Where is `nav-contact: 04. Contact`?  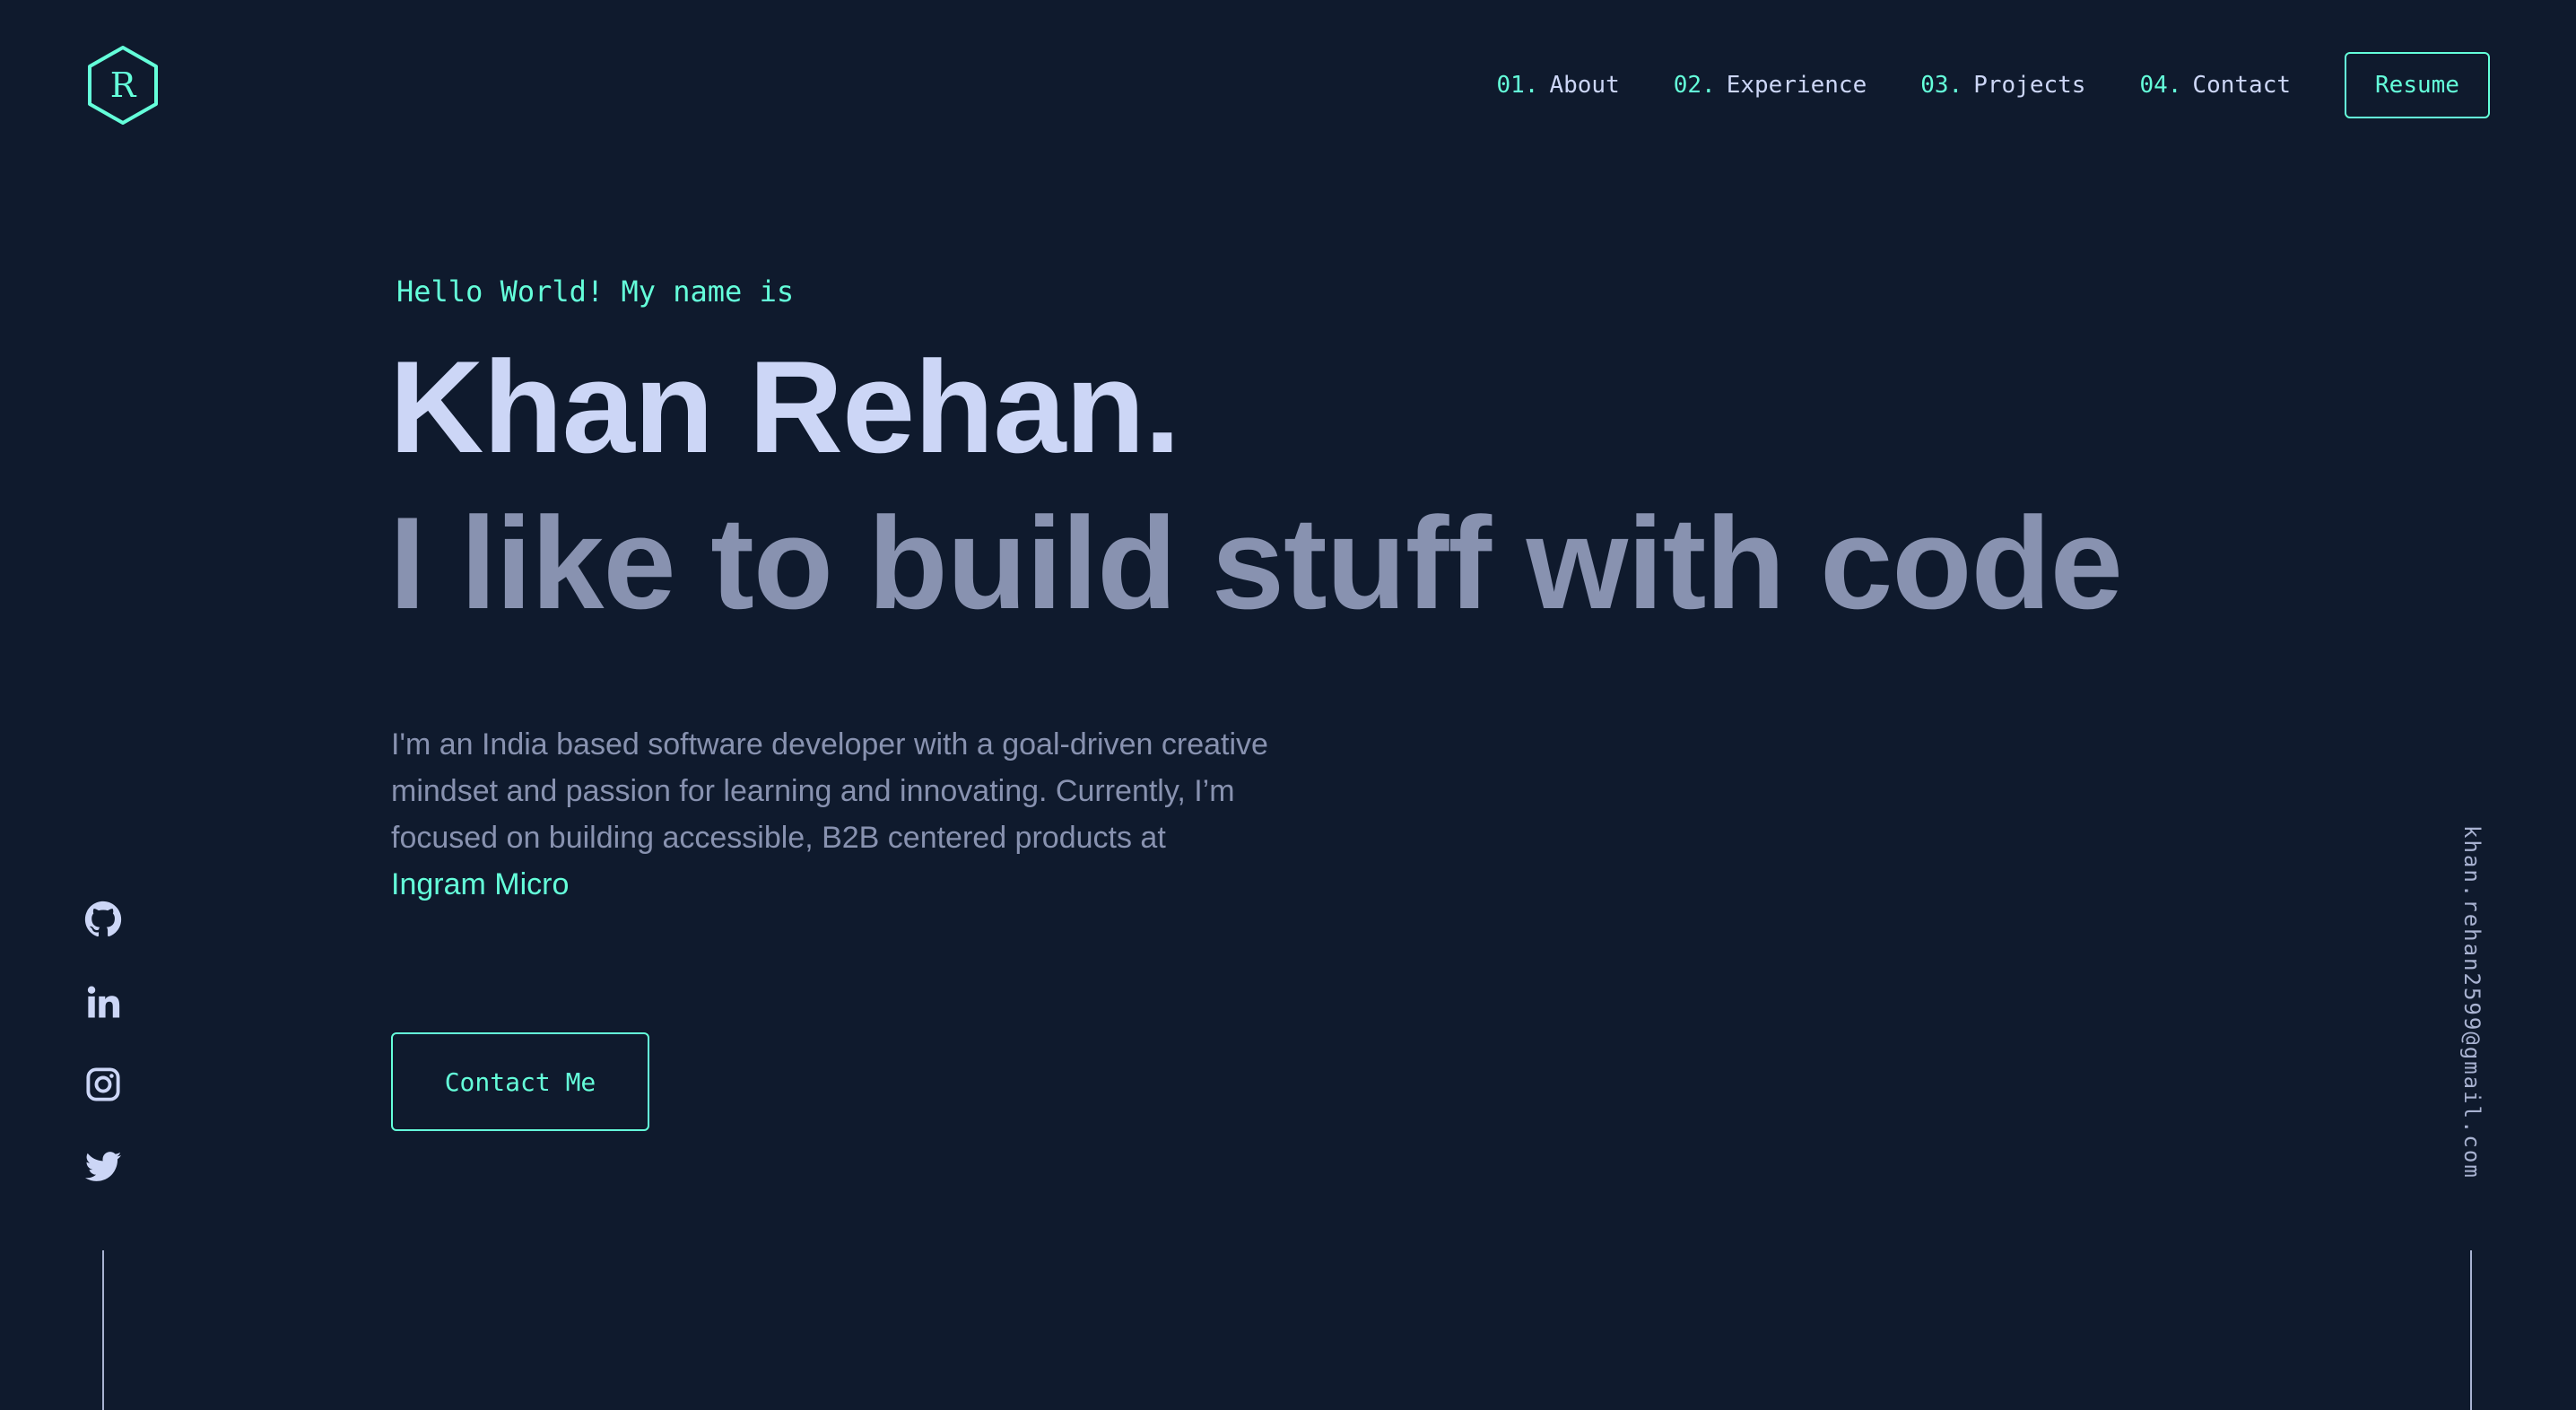 nav-contact: 04. Contact is located at coordinates (2215, 85).